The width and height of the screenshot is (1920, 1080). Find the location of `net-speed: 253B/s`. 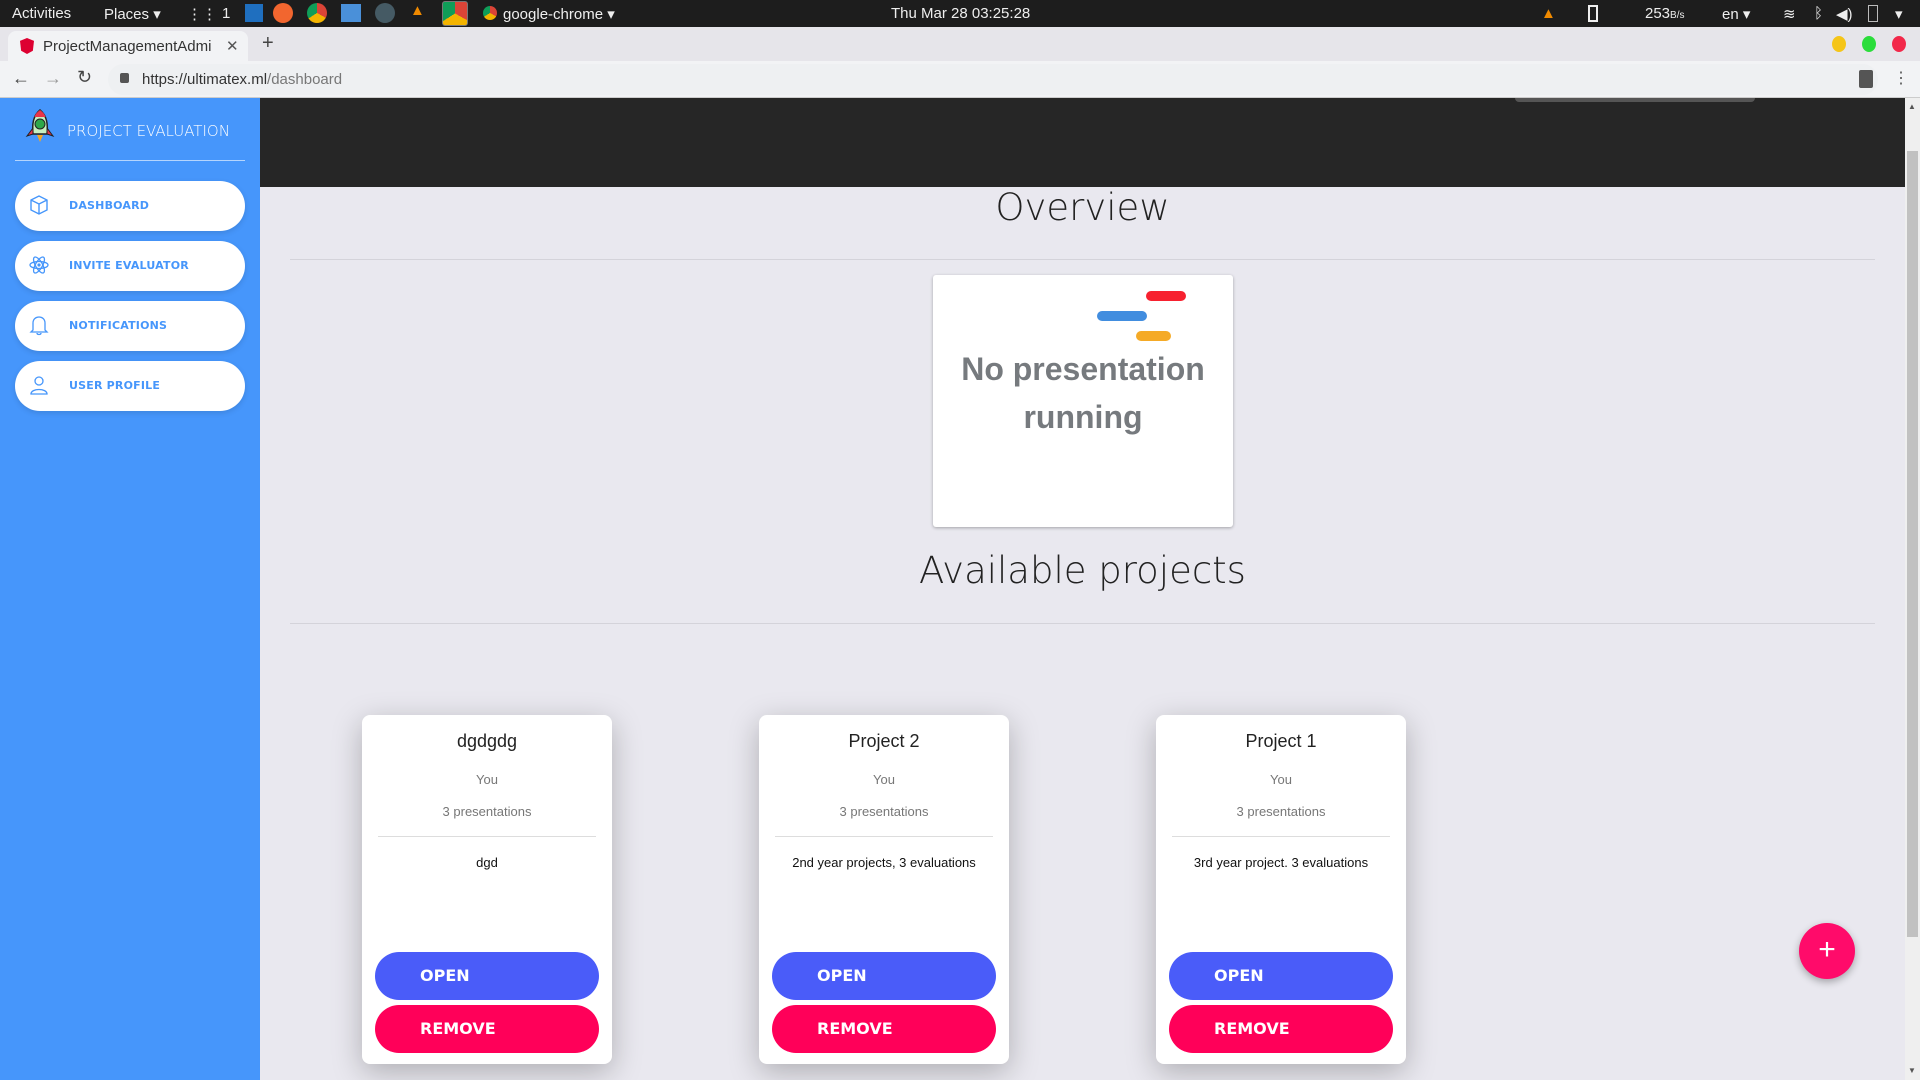

net-speed: 253B/s is located at coordinates (1664, 13).